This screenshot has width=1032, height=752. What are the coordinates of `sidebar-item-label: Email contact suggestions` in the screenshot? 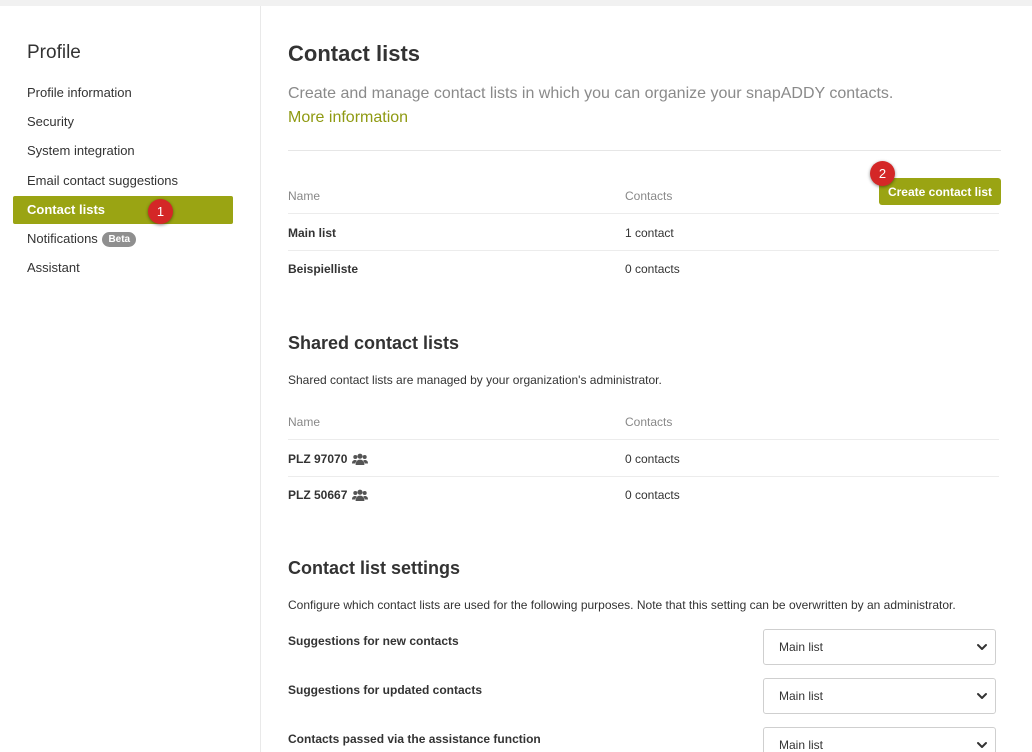 It's located at (103, 180).